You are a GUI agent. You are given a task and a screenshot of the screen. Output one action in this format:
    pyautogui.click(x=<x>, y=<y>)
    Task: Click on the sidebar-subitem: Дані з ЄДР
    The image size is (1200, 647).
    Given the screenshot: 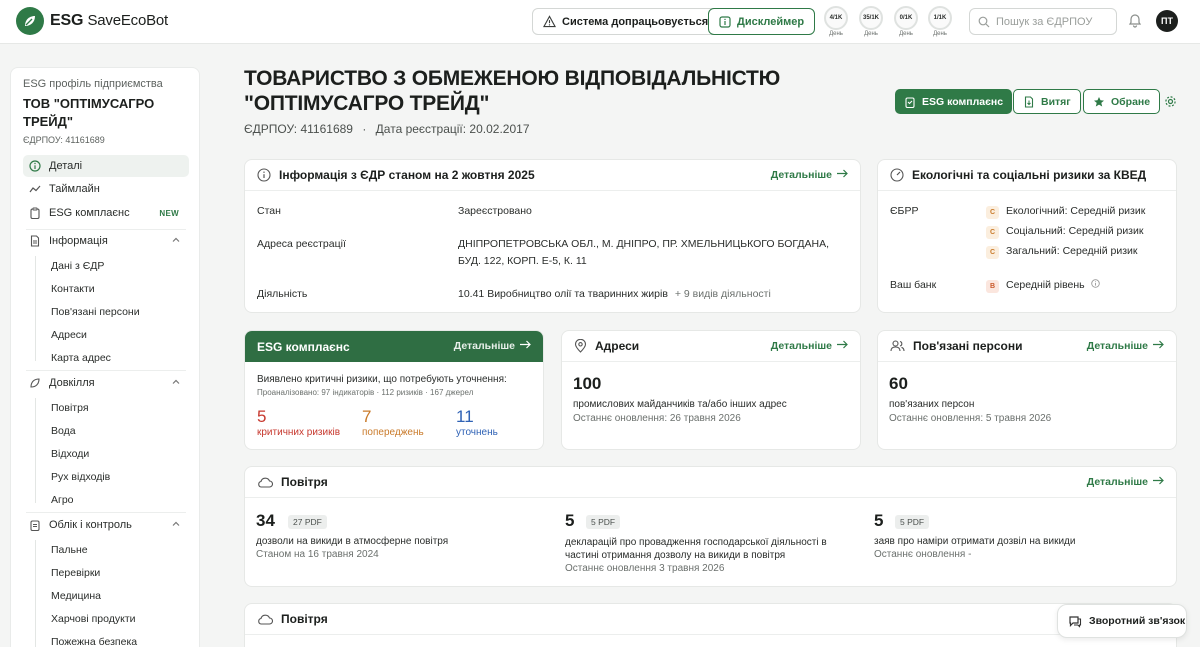 What is the action you would take?
    pyautogui.click(x=77, y=266)
    